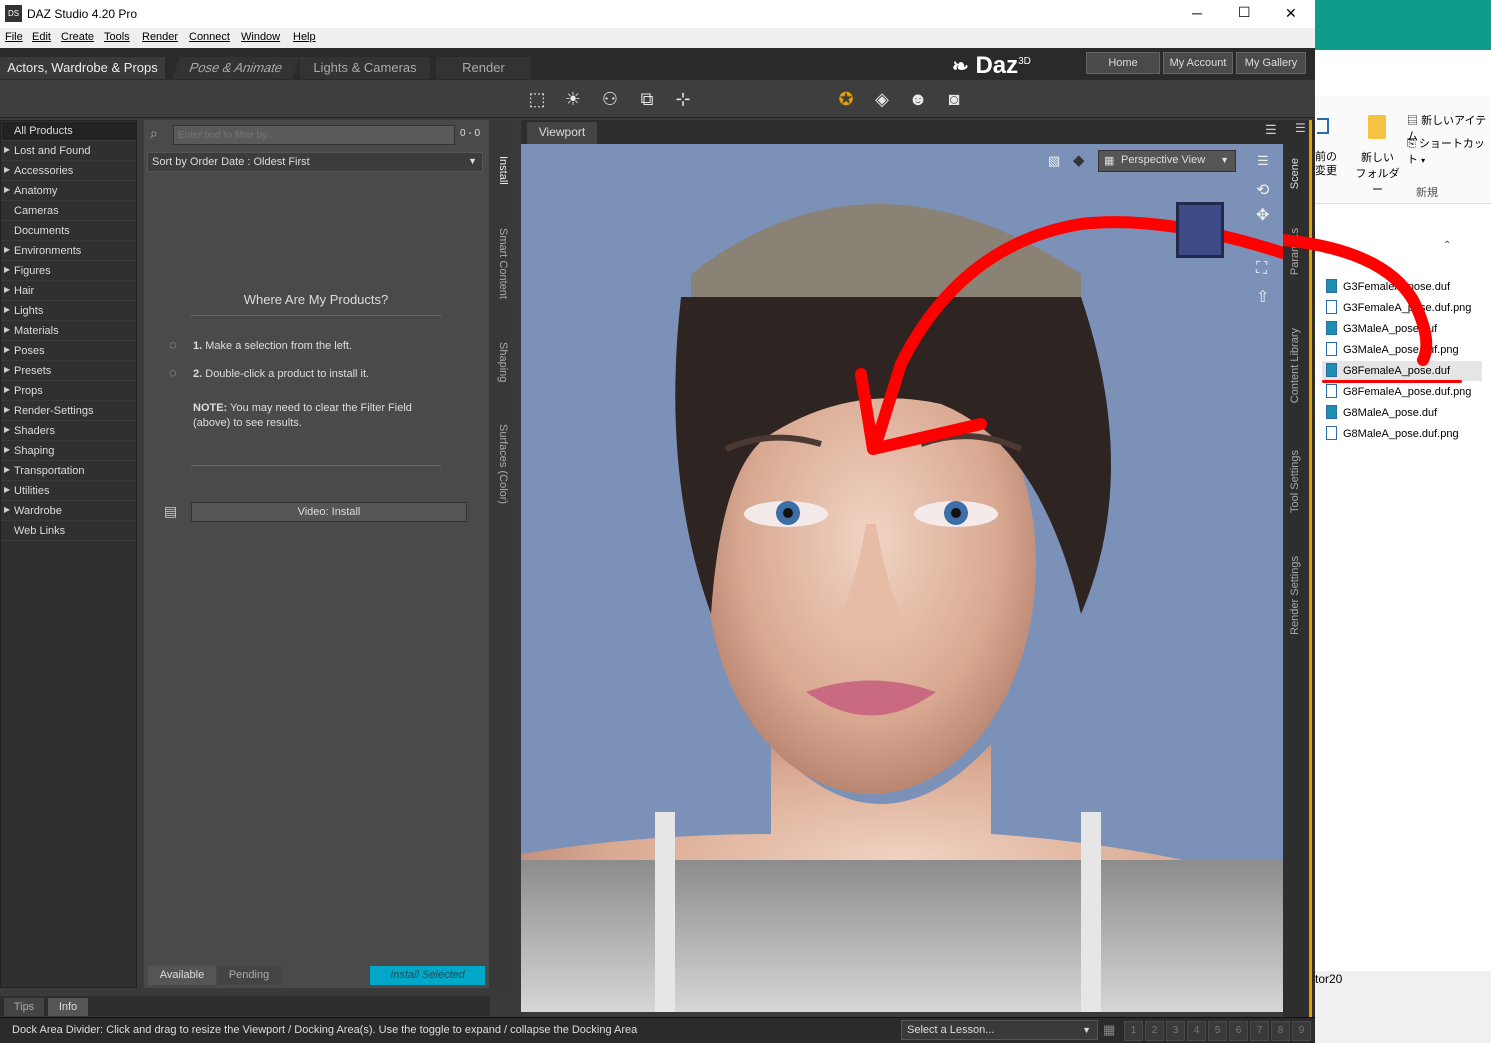  I want to click on tab-lights-cameras: Lights & Cameras, so click(365, 68).